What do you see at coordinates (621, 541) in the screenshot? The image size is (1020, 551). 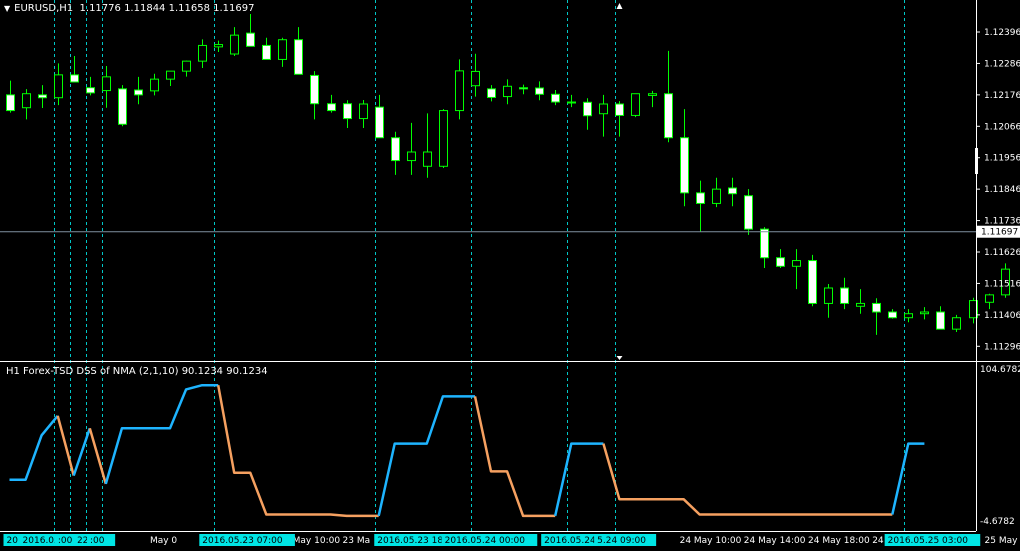 I see `time-highlight-label: 5.24 09:00` at bounding box center [621, 541].